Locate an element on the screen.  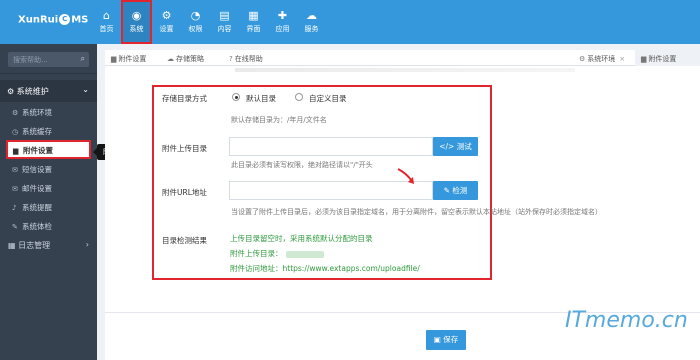
nav-permission: ◔ 权限 is located at coordinates (195, 22).